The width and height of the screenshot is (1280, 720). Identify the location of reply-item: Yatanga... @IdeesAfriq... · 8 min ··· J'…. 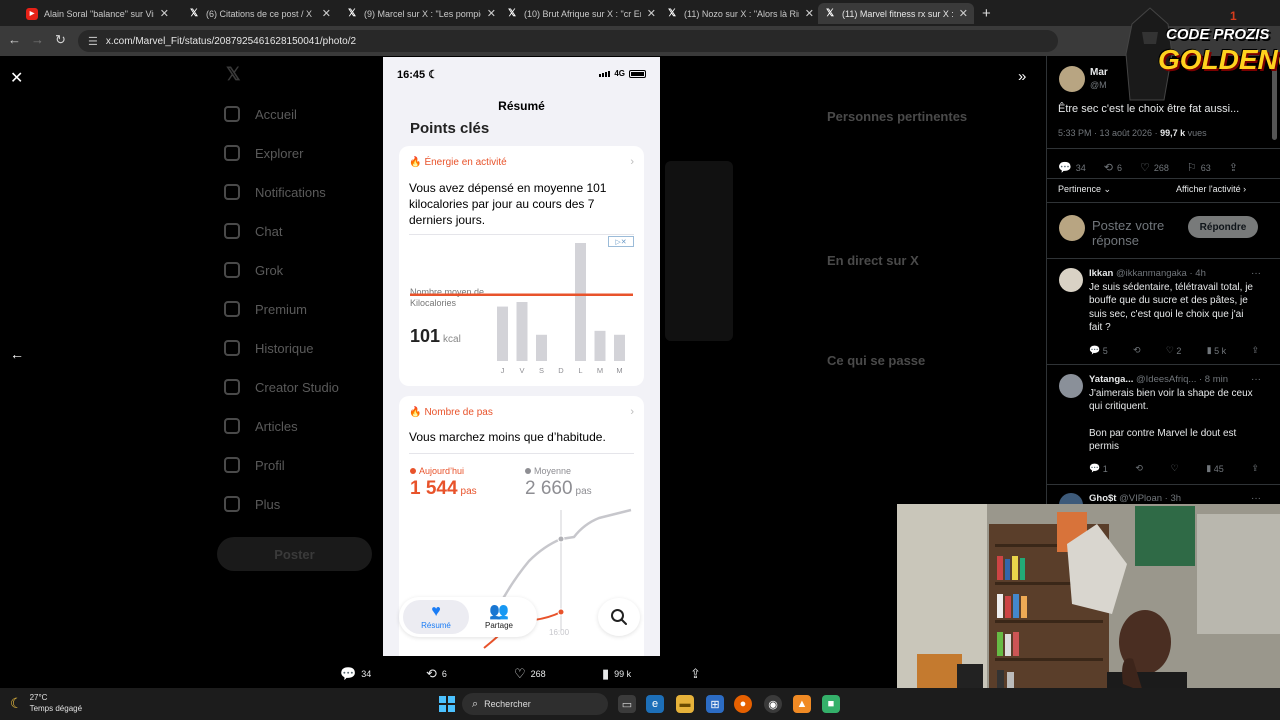
(1163, 429).